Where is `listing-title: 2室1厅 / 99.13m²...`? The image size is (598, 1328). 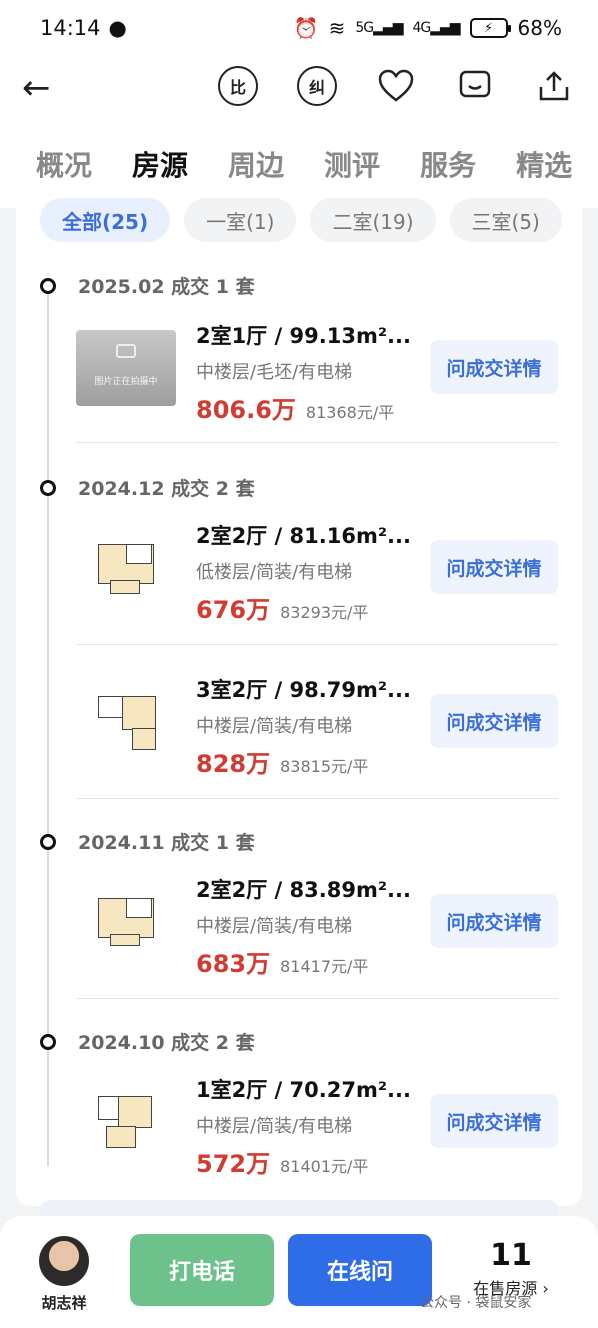
listing-title: 2室1厅 / 99.13m²... is located at coordinates (303, 336).